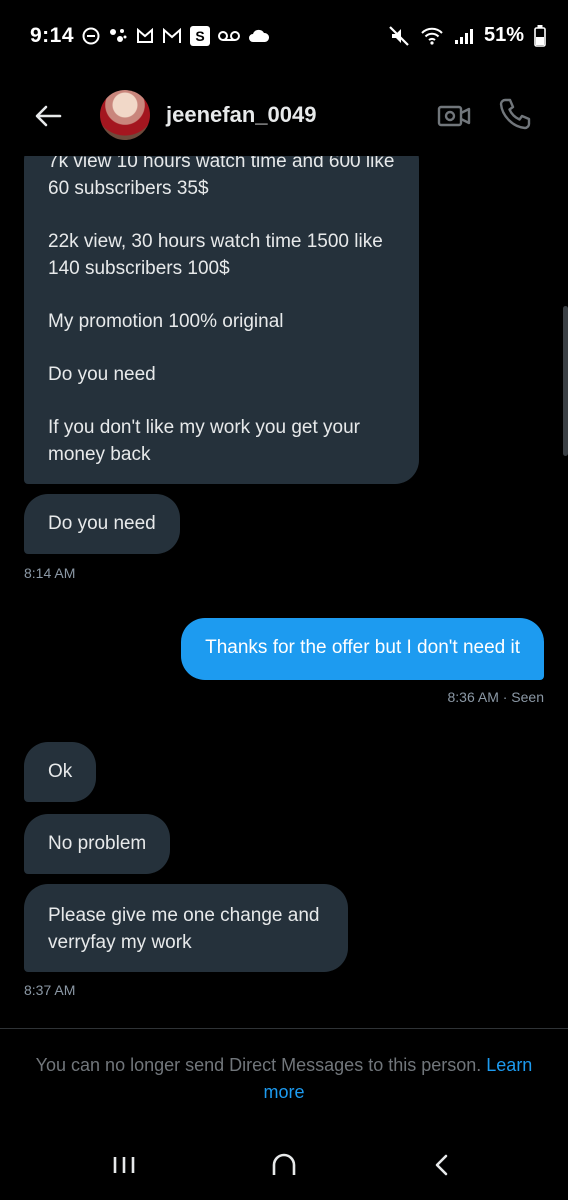 This screenshot has width=568, height=1200. I want to click on signal-icon, so click(464, 36).